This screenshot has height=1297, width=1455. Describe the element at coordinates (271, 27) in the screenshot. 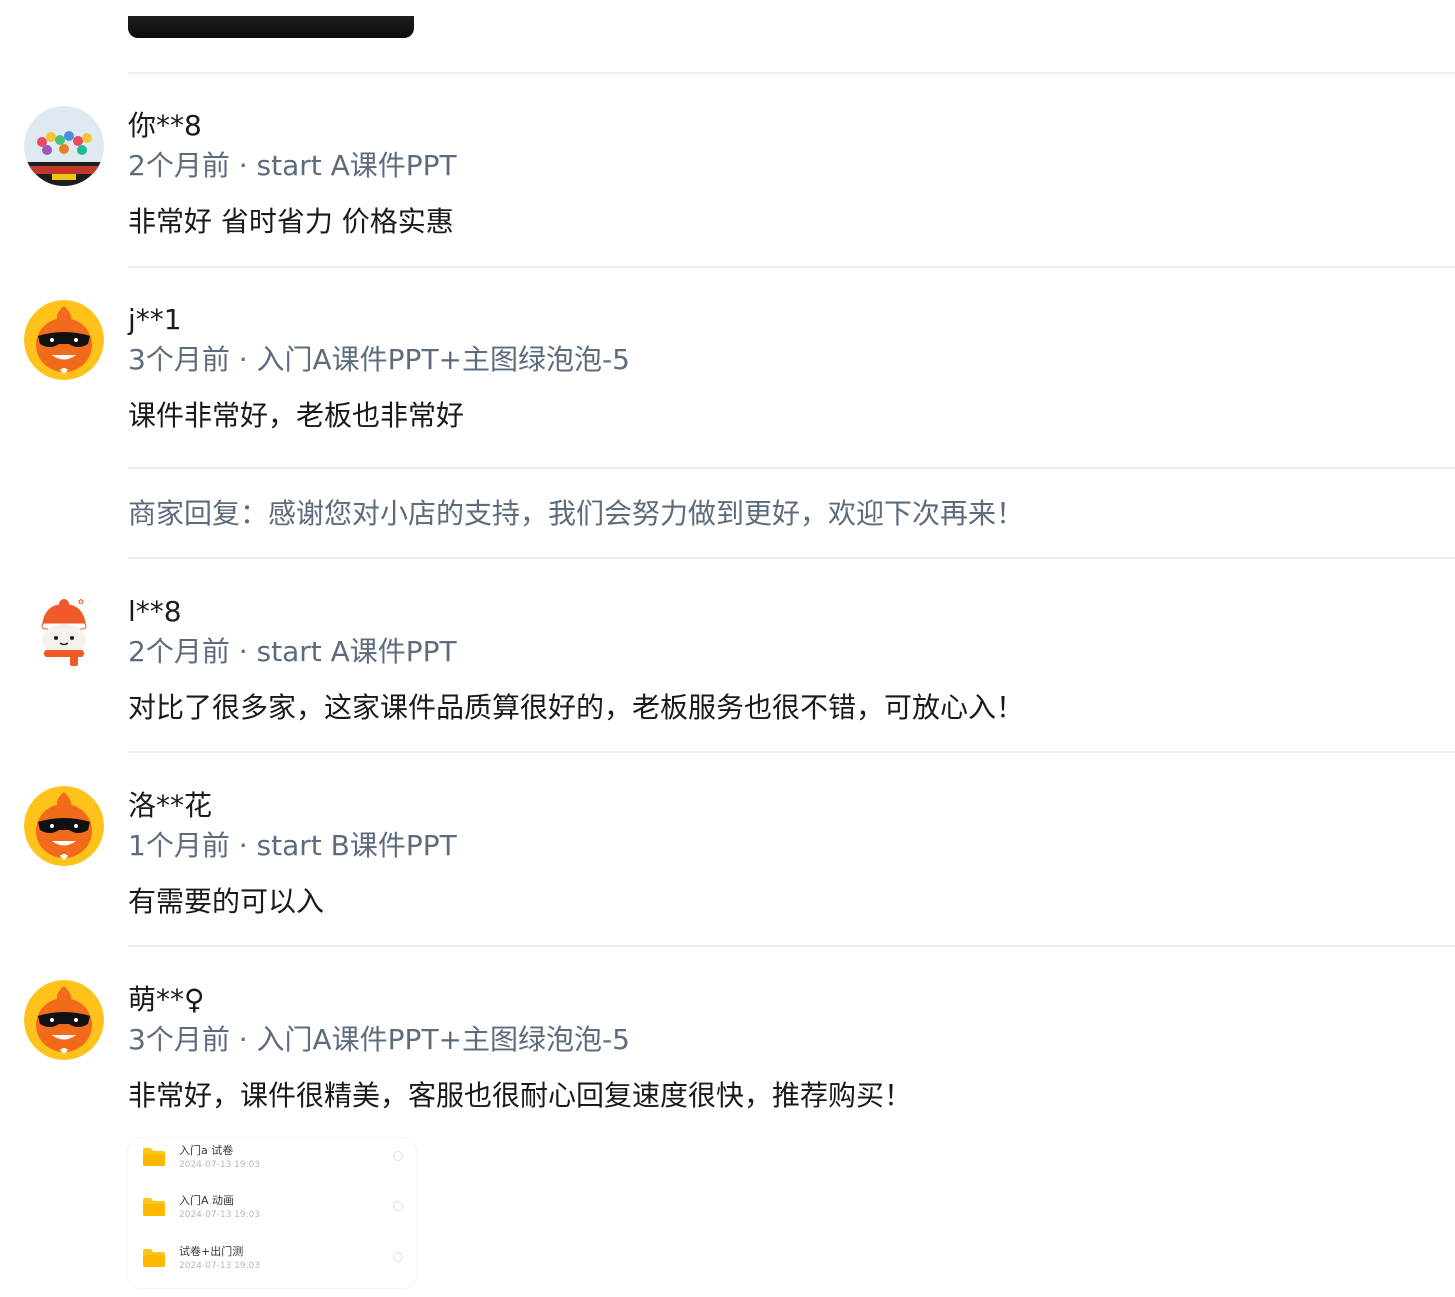

I see `review-photo-thumbnail` at that location.